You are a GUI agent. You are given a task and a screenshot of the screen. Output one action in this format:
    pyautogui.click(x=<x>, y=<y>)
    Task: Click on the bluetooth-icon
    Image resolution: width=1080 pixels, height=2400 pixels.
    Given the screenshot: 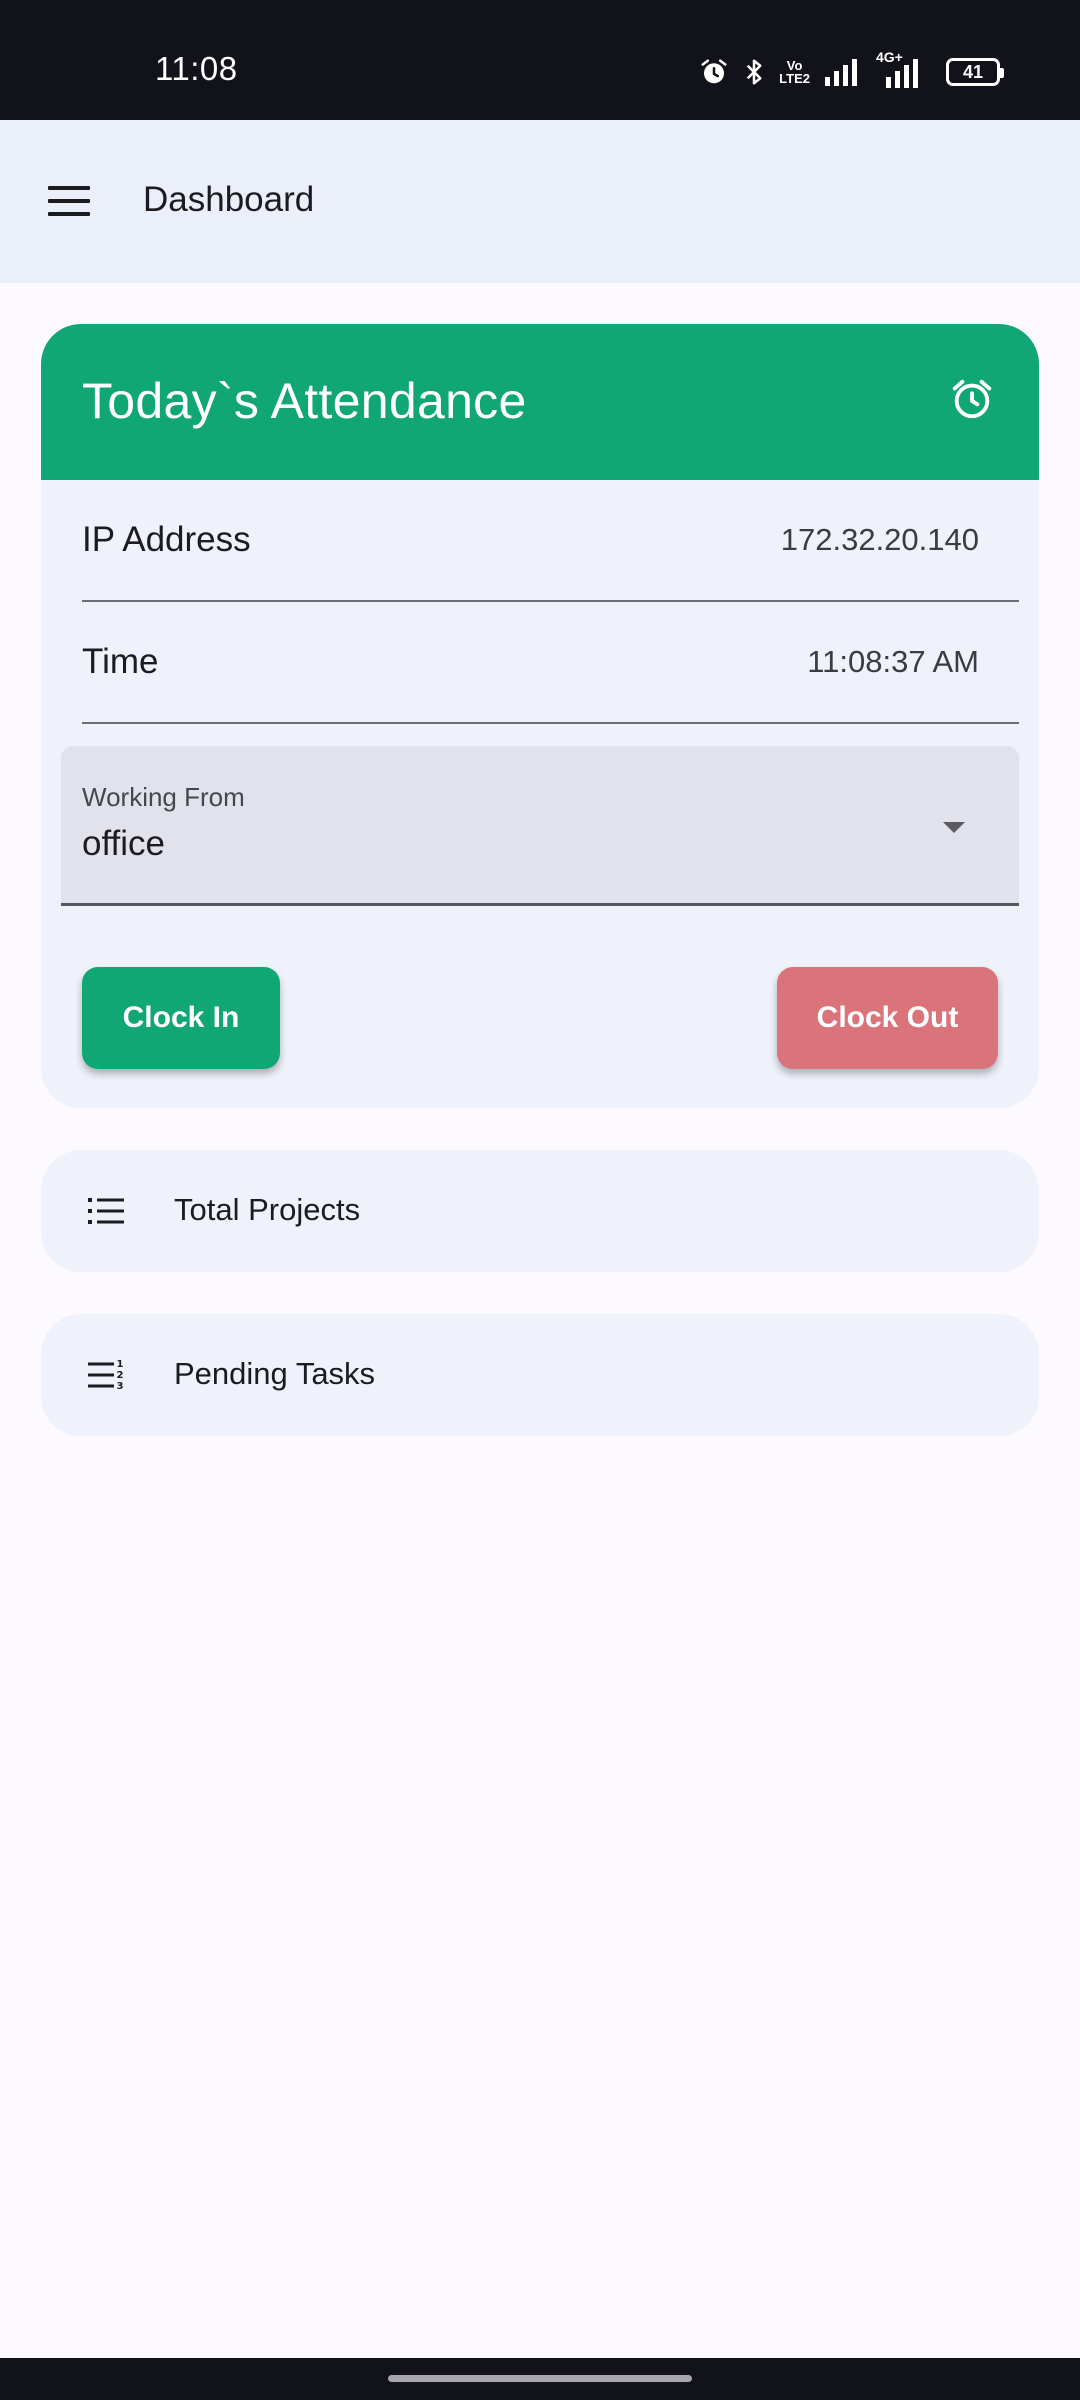 What is the action you would take?
    pyautogui.click(x=754, y=72)
    